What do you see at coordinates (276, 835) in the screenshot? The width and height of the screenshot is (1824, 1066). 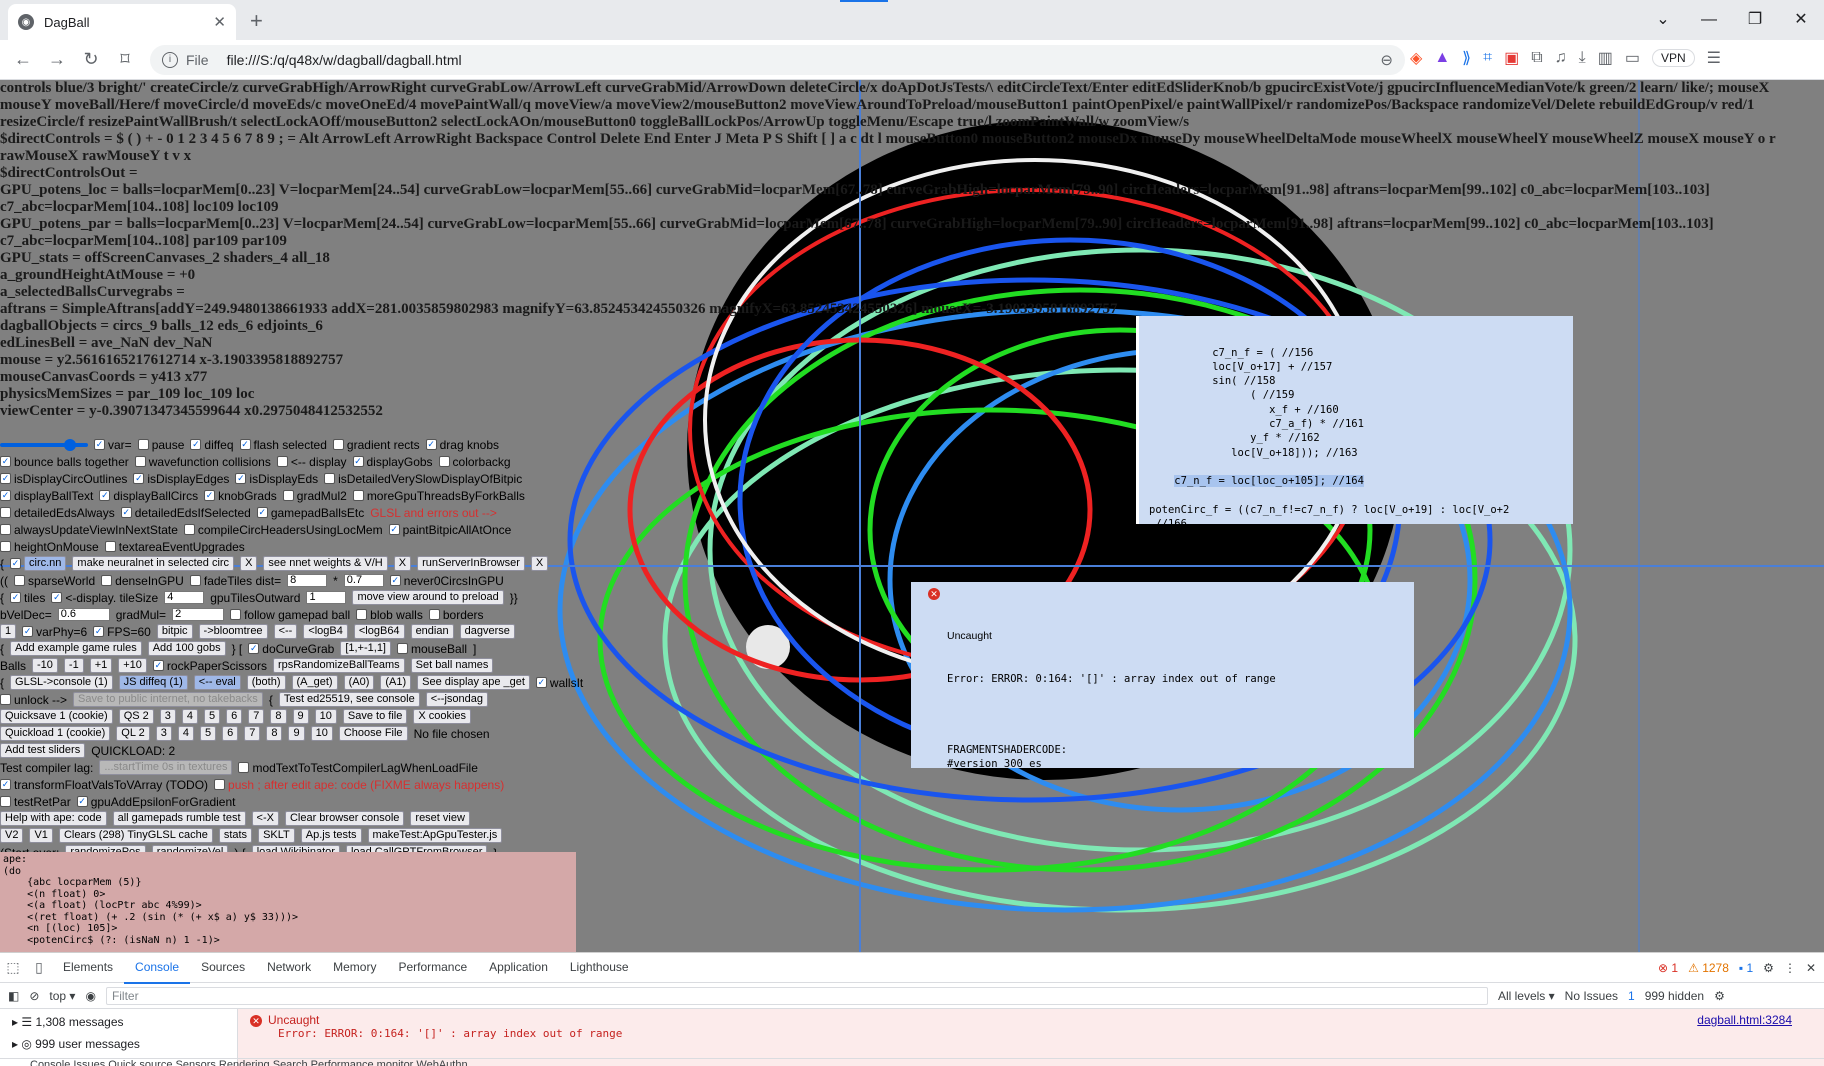 I see `sklt-button: SKLT` at bounding box center [276, 835].